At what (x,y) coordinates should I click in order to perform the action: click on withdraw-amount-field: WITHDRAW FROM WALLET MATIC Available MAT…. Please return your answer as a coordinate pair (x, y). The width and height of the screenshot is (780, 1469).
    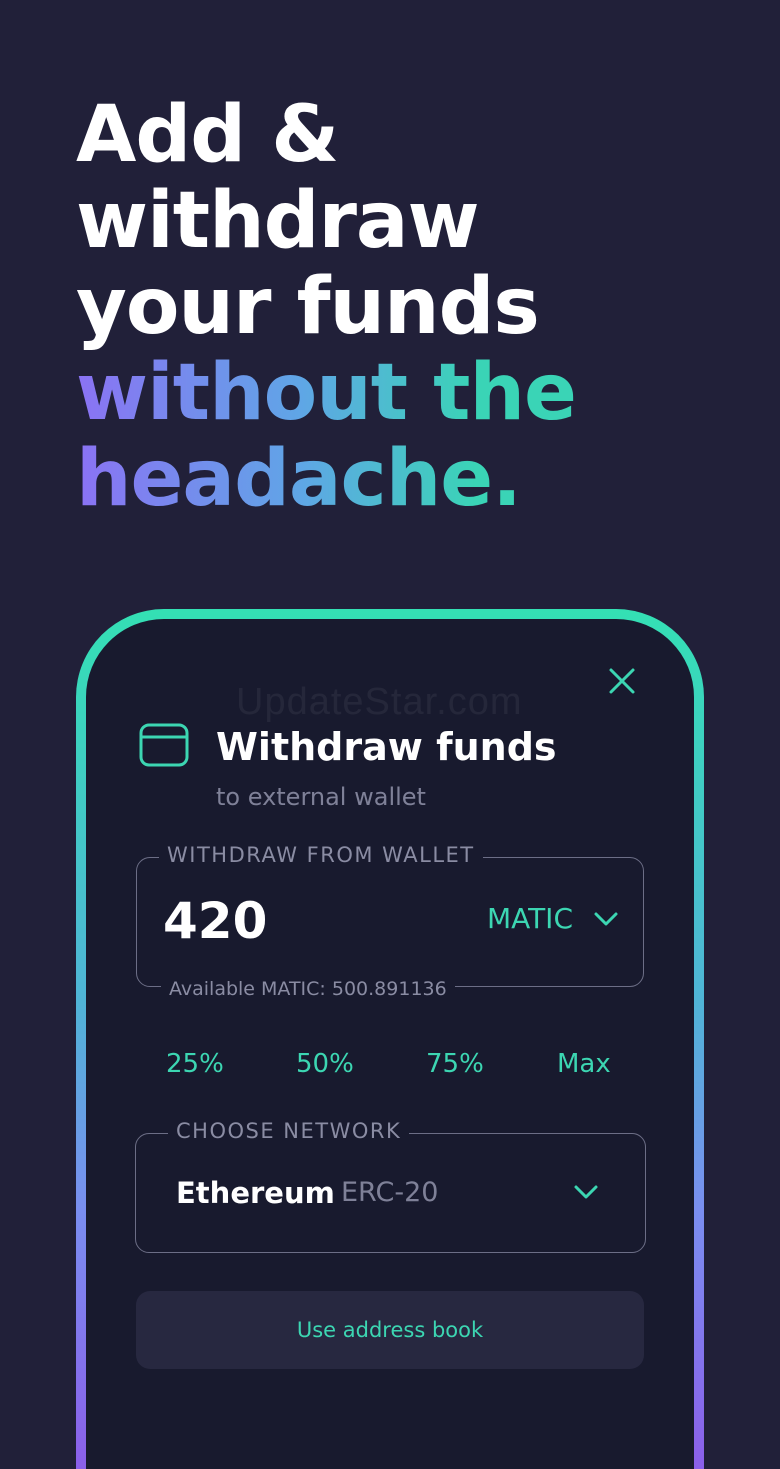
    Looking at the image, I should click on (390, 921).